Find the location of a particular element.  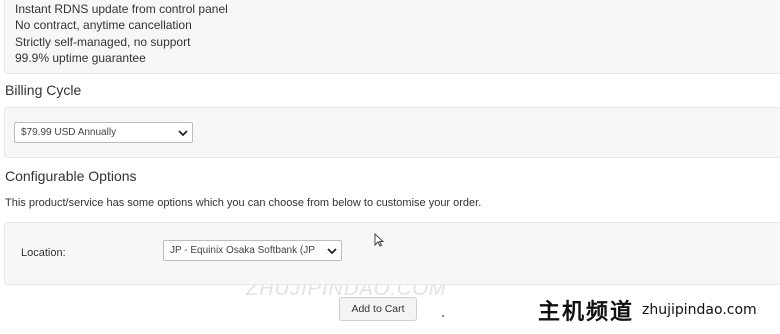

billing-cycle-heading: Billing Cycle is located at coordinates (43, 90).